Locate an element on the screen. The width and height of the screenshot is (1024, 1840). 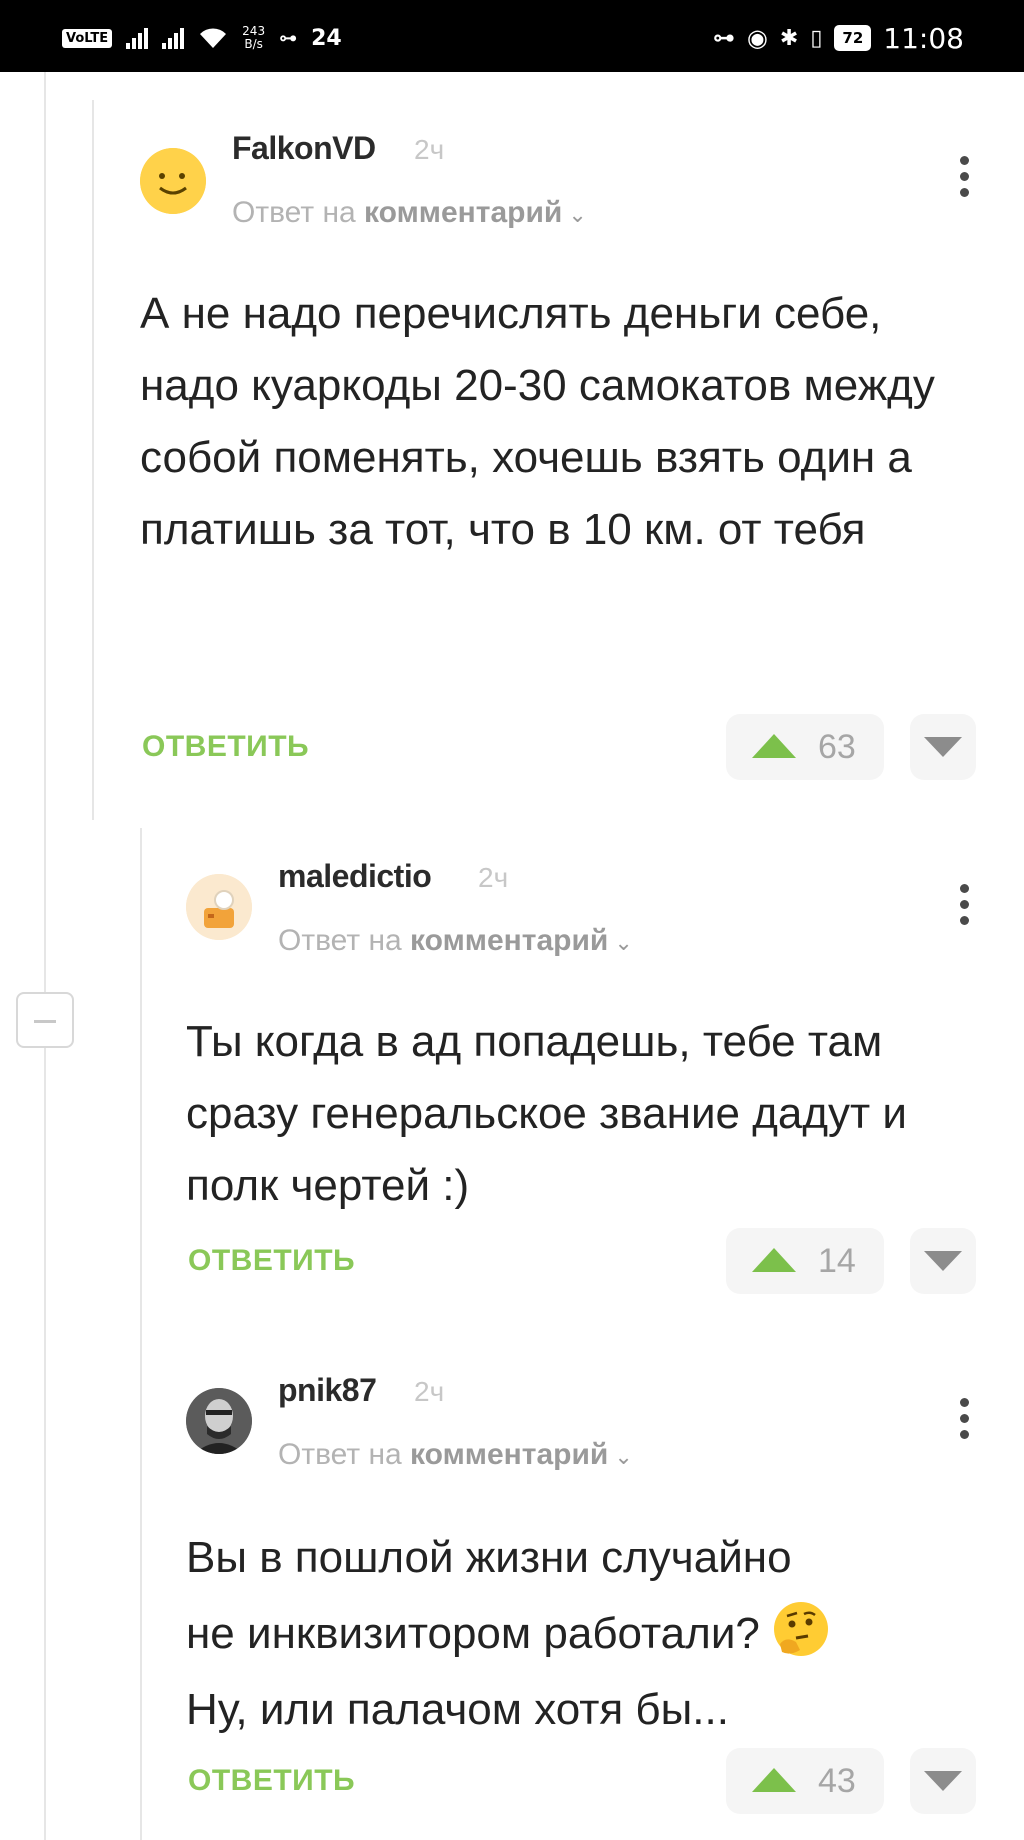
username: maledictio is located at coordinates (355, 876).